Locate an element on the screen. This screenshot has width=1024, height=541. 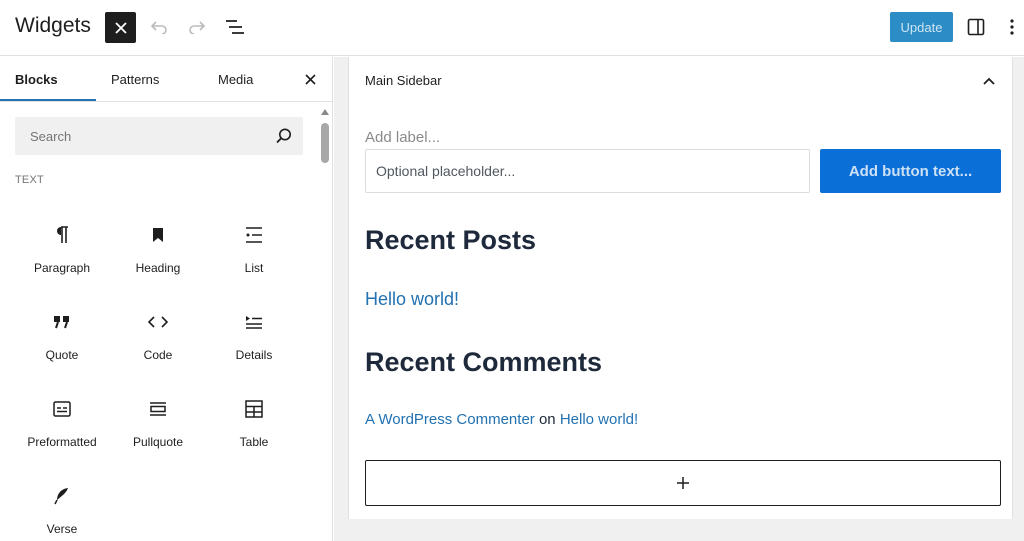
comment-author-link: A WordPress Commenter is located at coordinates (450, 419).